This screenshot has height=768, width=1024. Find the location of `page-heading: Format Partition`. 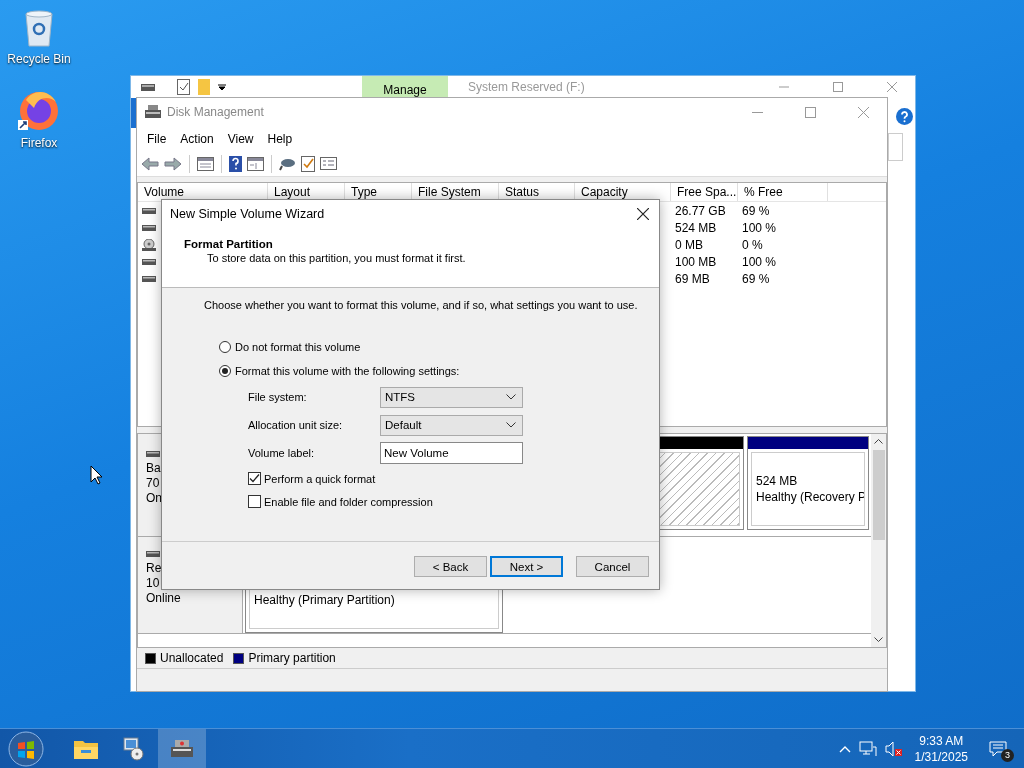

page-heading: Format Partition is located at coordinates (229, 244).